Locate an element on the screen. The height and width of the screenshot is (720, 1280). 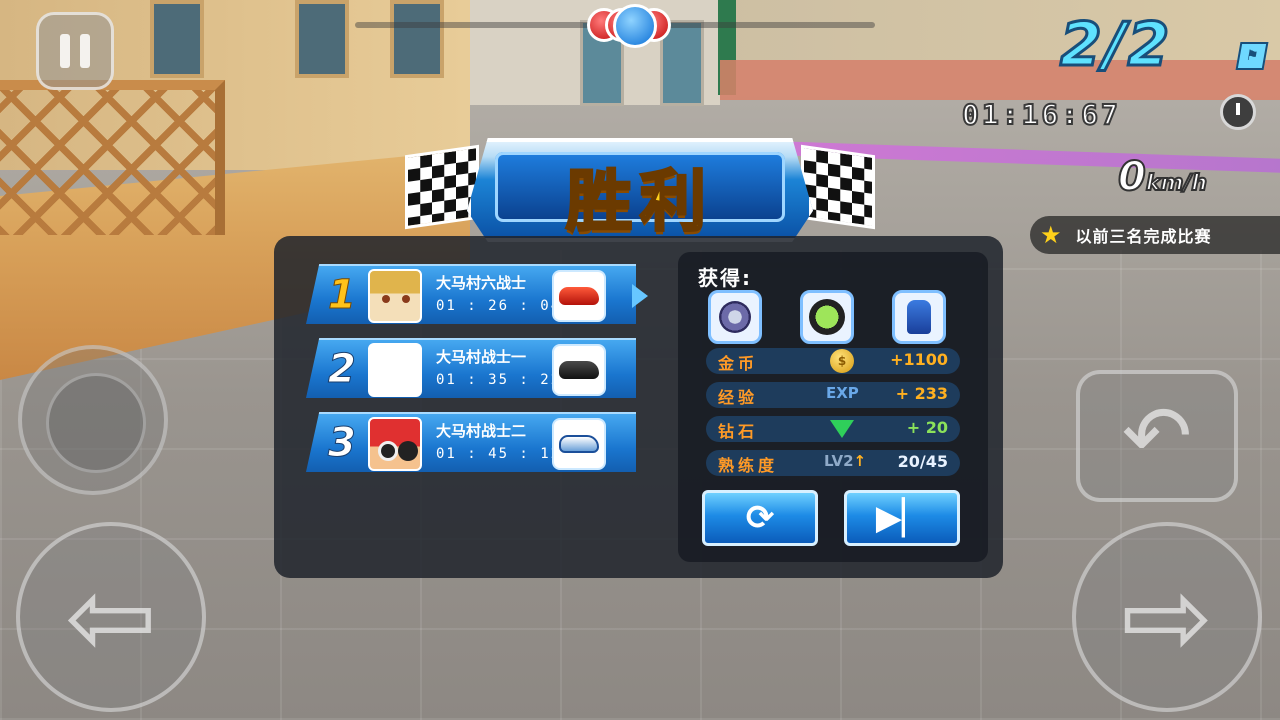
victory-title: 胜利 is located at coordinates (639, 202).